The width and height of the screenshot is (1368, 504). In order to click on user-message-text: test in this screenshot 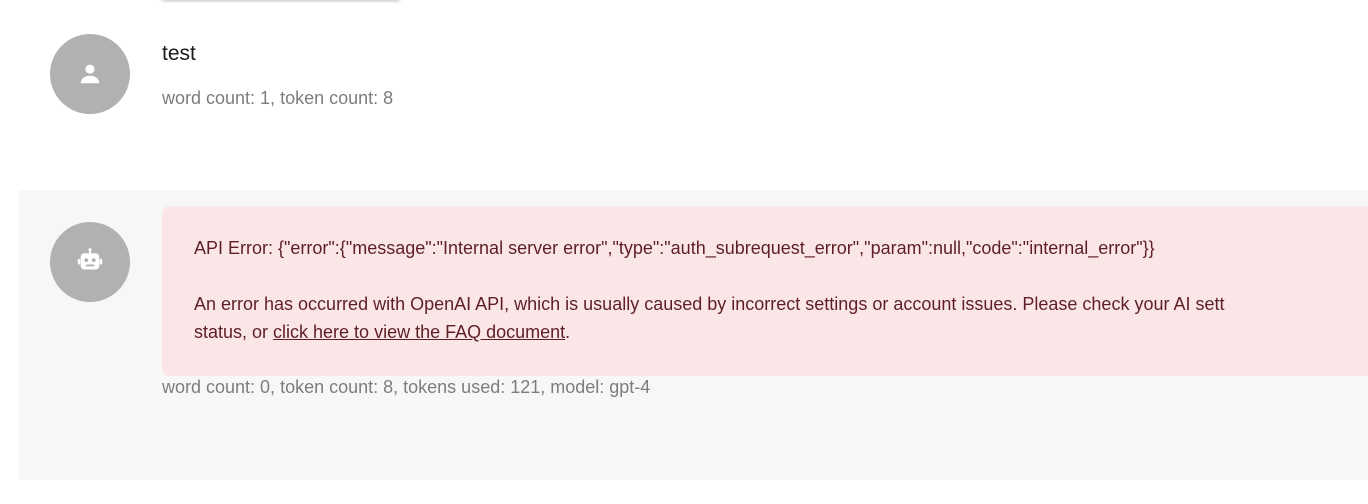, I will do `click(179, 53)`.